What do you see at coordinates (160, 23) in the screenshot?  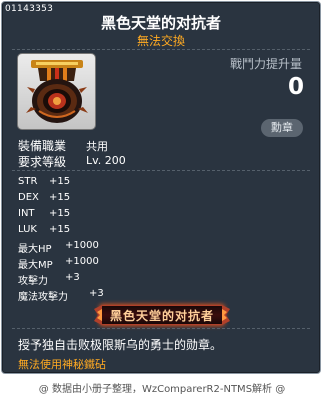 I see `item-name: 黑色天堂的对抗者` at bounding box center [160, 23].